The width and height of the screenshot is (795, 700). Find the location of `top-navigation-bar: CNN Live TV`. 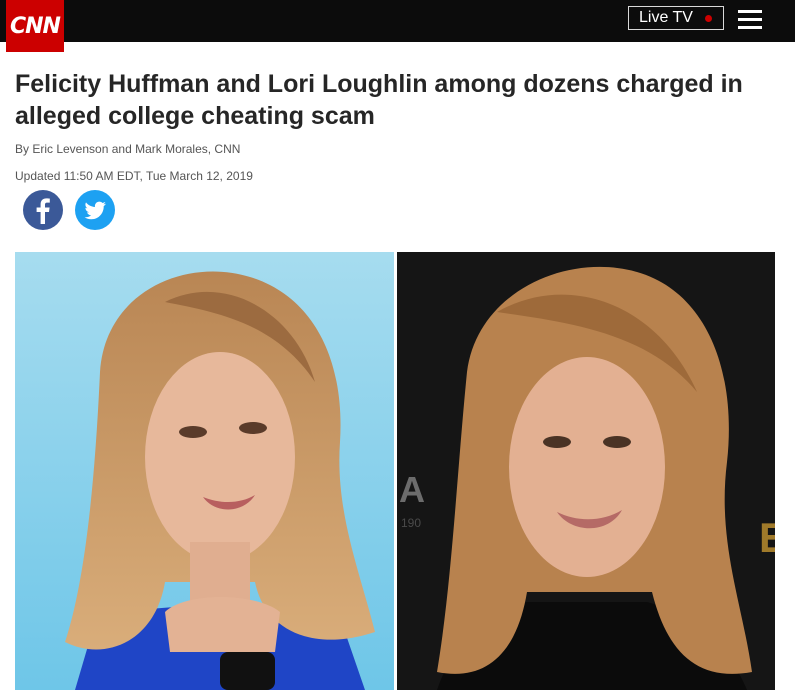

top-navigation-bar: CNN Live TV is located at coordinates (397, 26).